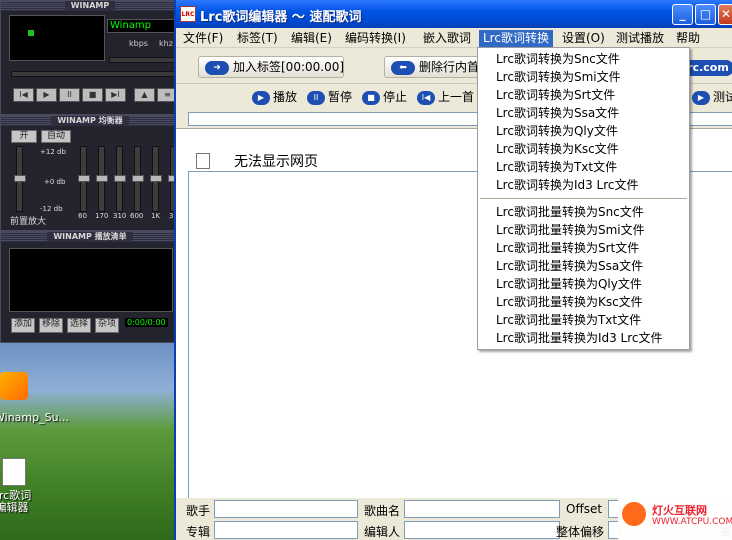 This screenshot has width=732, height=540. Describe the element at coordinates (171, 216) in the screenshot. I see `eq-band-label: 3` at that location.